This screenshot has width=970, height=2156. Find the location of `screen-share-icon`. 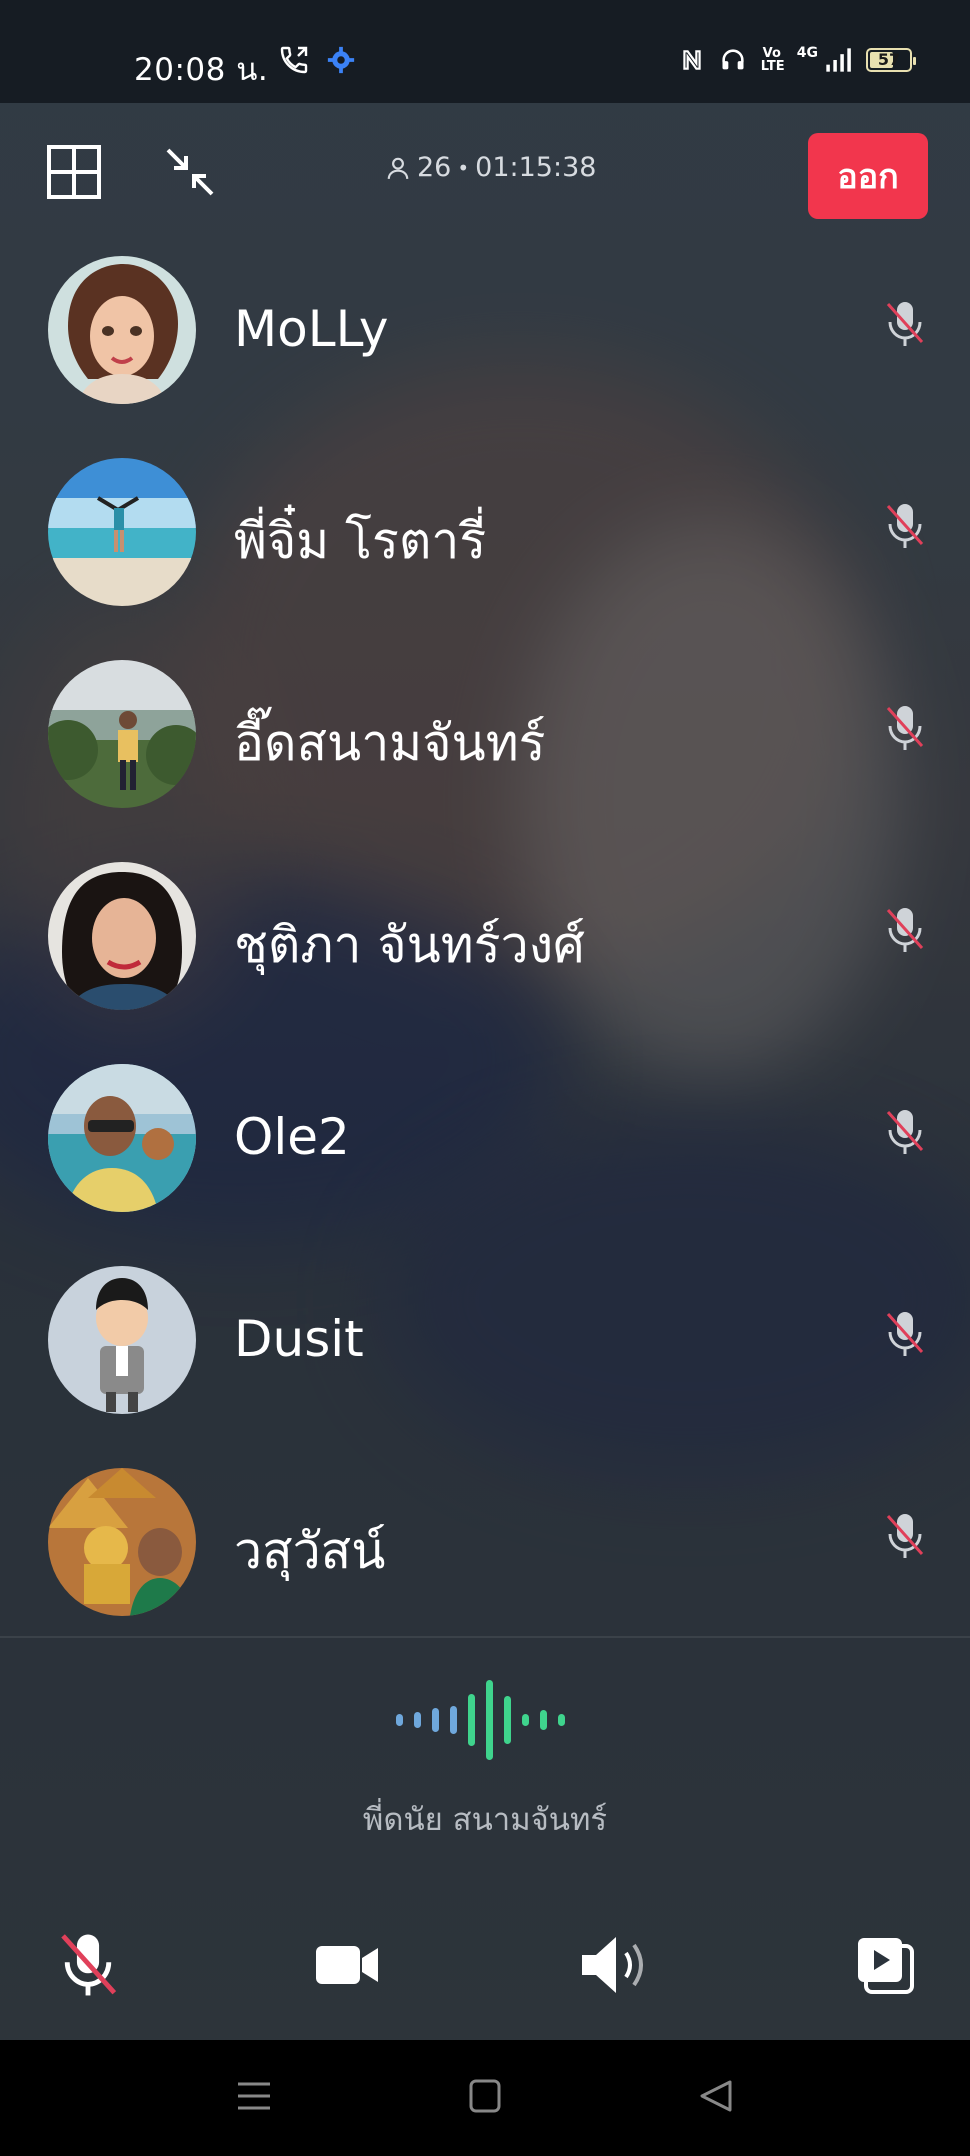

screen-share-icon is located at coordinates (886, 1966).